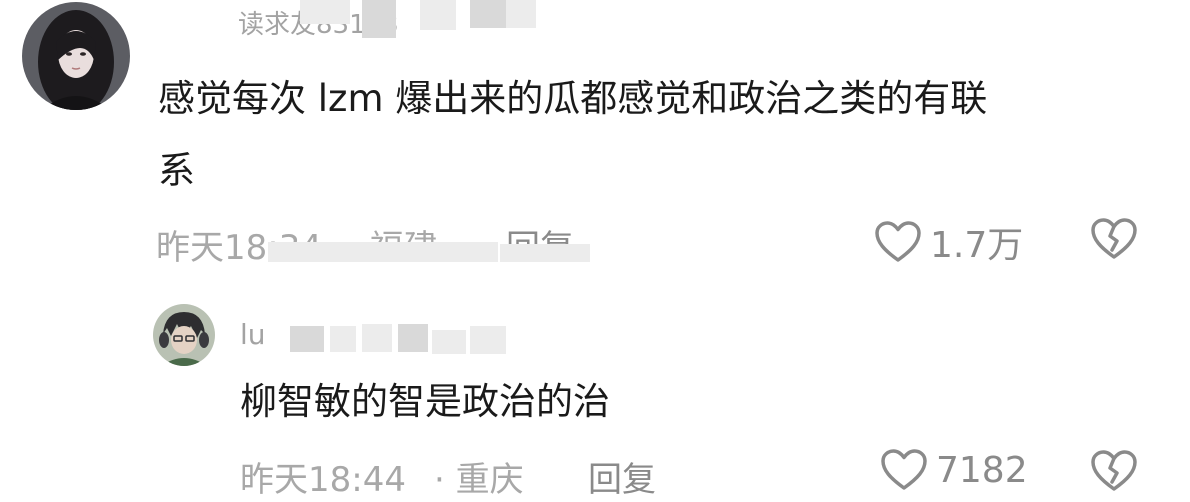  What do you see at coordinates (545, 253) in the screenshot?
I see `reply-redaction` at bounding box center [545, 253].